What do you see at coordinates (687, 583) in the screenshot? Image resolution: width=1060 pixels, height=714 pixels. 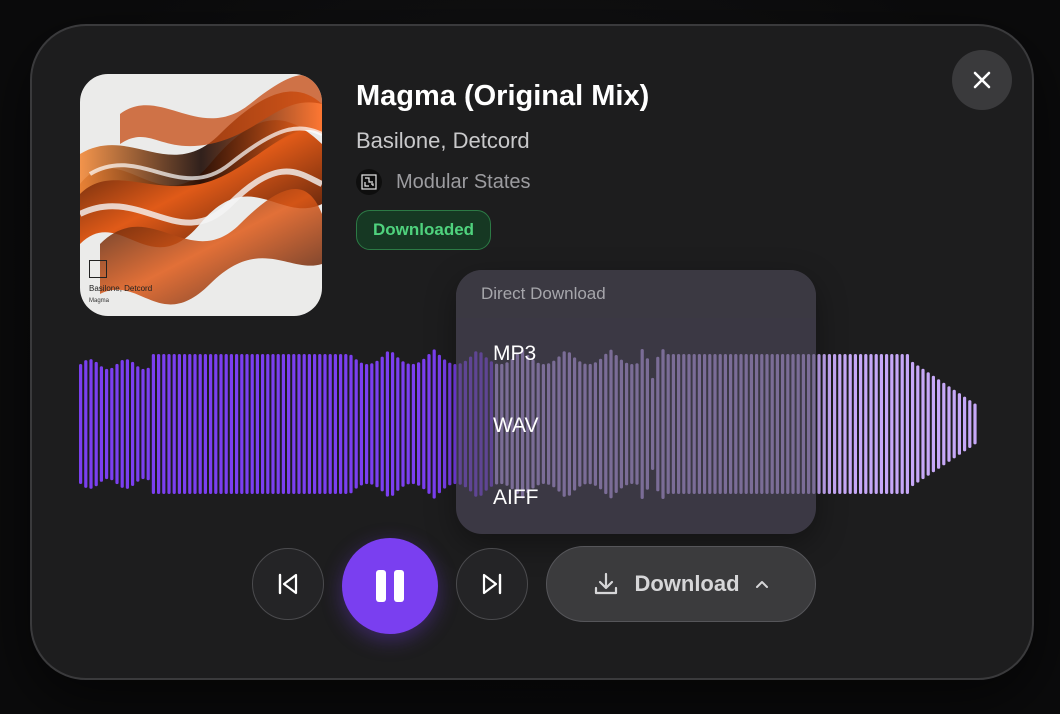 I see `download-label: Download` at bounding box center [687, 583].